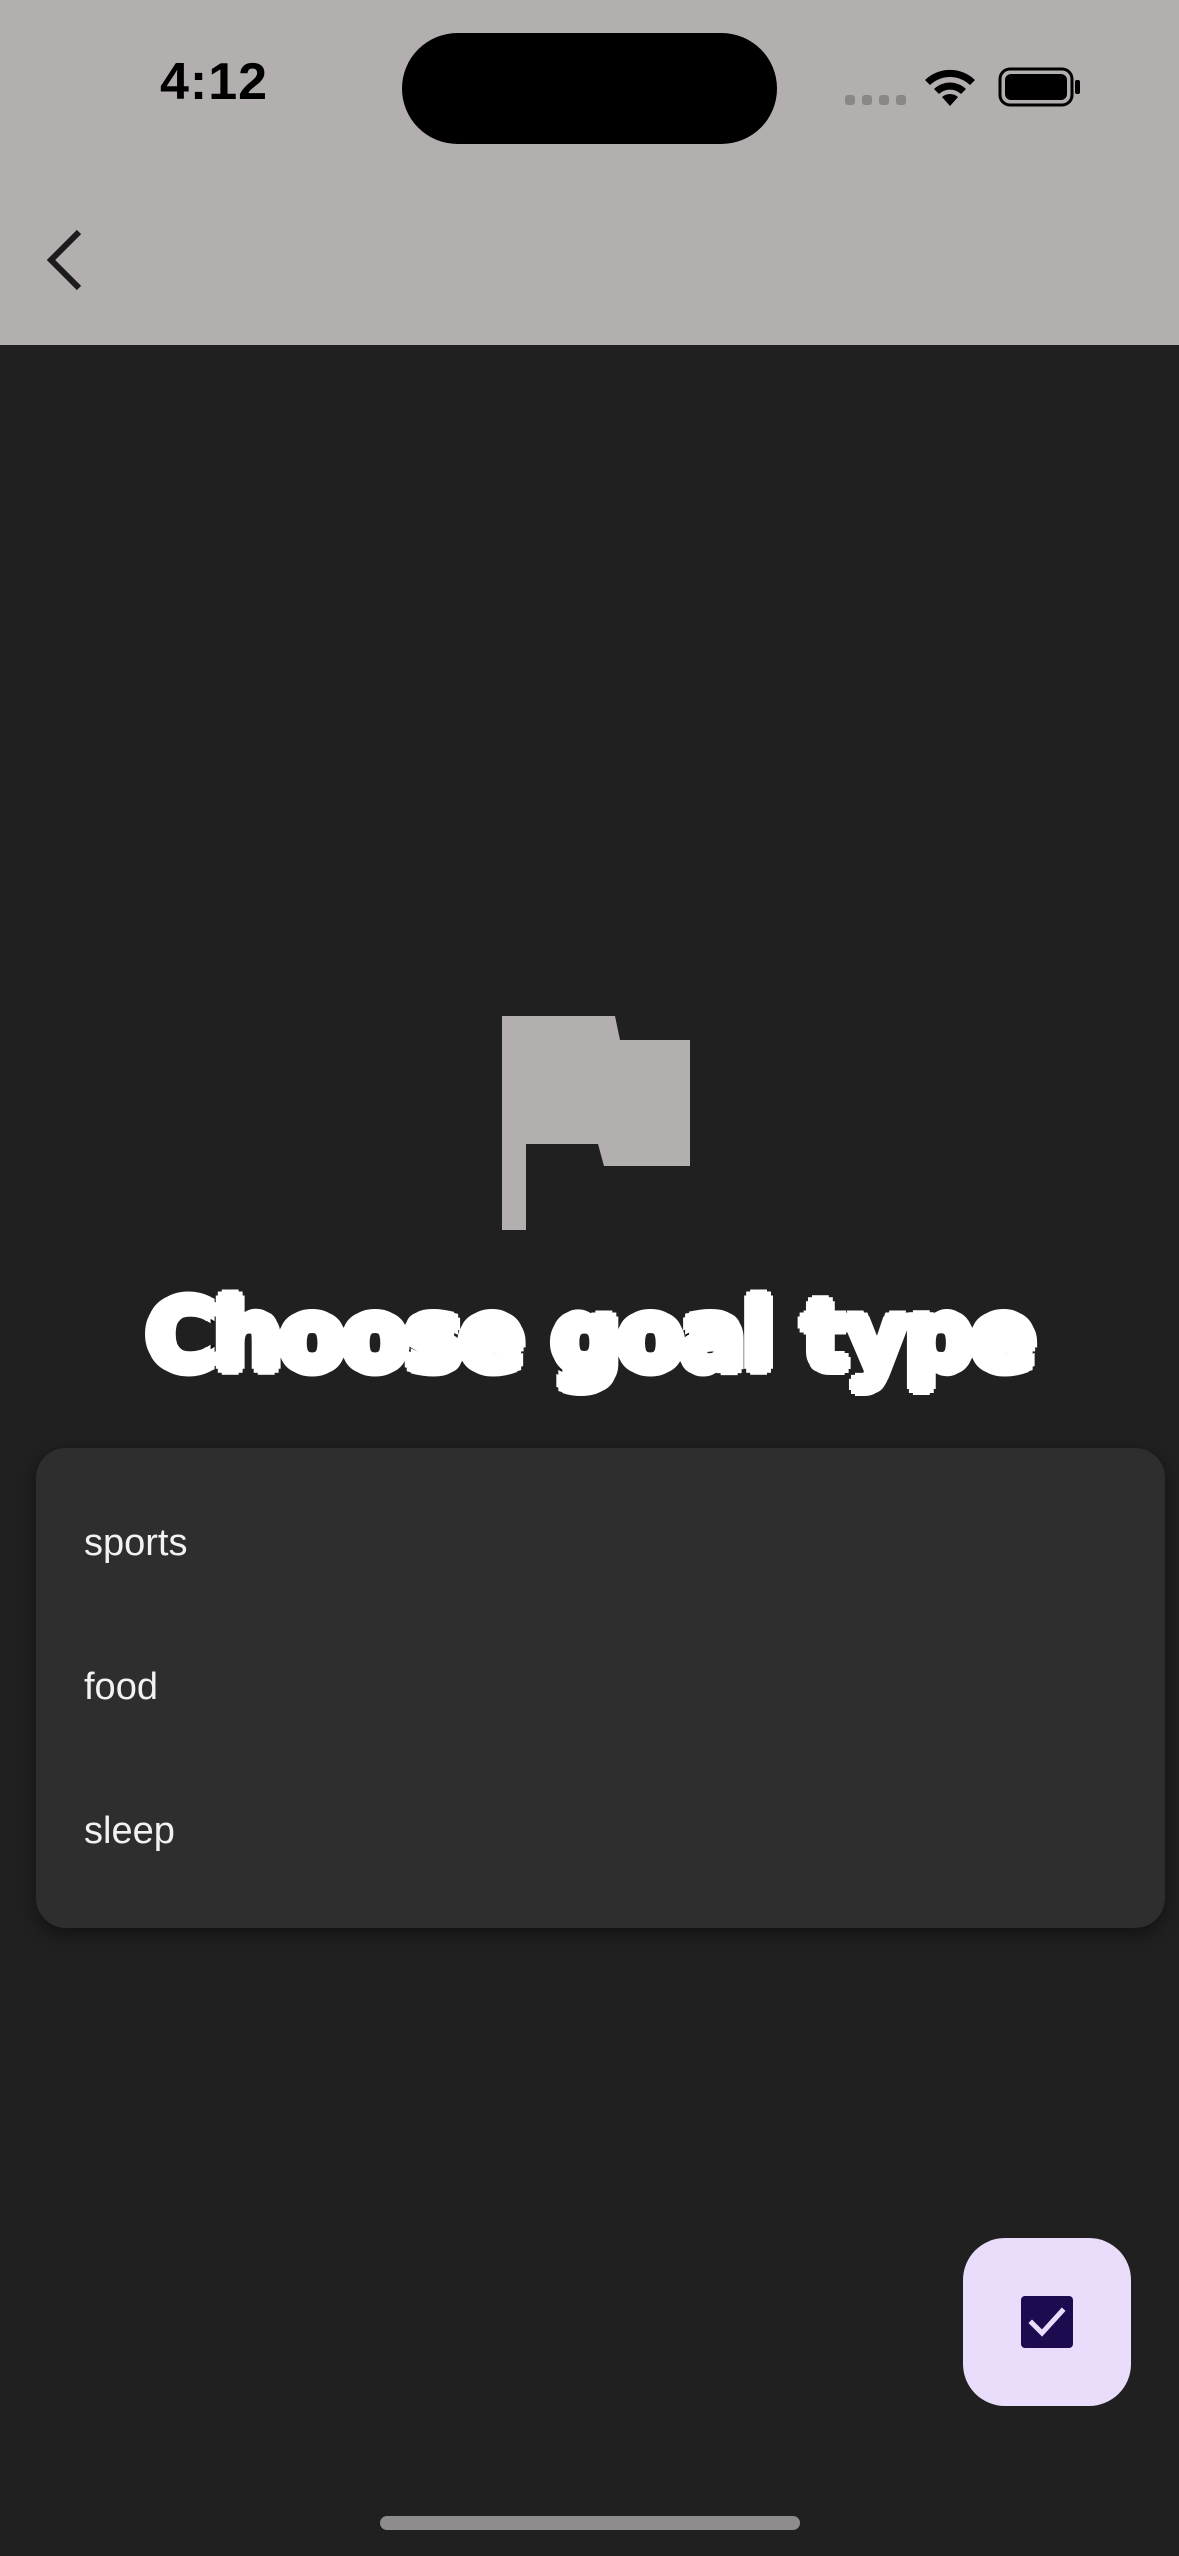 The height and width of the screenshot is (2556, 1179). What do you see at coordinates (214, 82) in the screenshot?
I see `status-time: 4:12` at bounding box center [214, 82].